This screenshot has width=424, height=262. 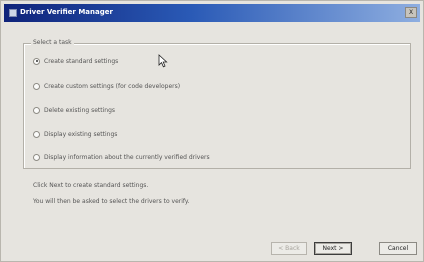 I want to click on option-label: Create standard settings, so click(x=81, y=61).